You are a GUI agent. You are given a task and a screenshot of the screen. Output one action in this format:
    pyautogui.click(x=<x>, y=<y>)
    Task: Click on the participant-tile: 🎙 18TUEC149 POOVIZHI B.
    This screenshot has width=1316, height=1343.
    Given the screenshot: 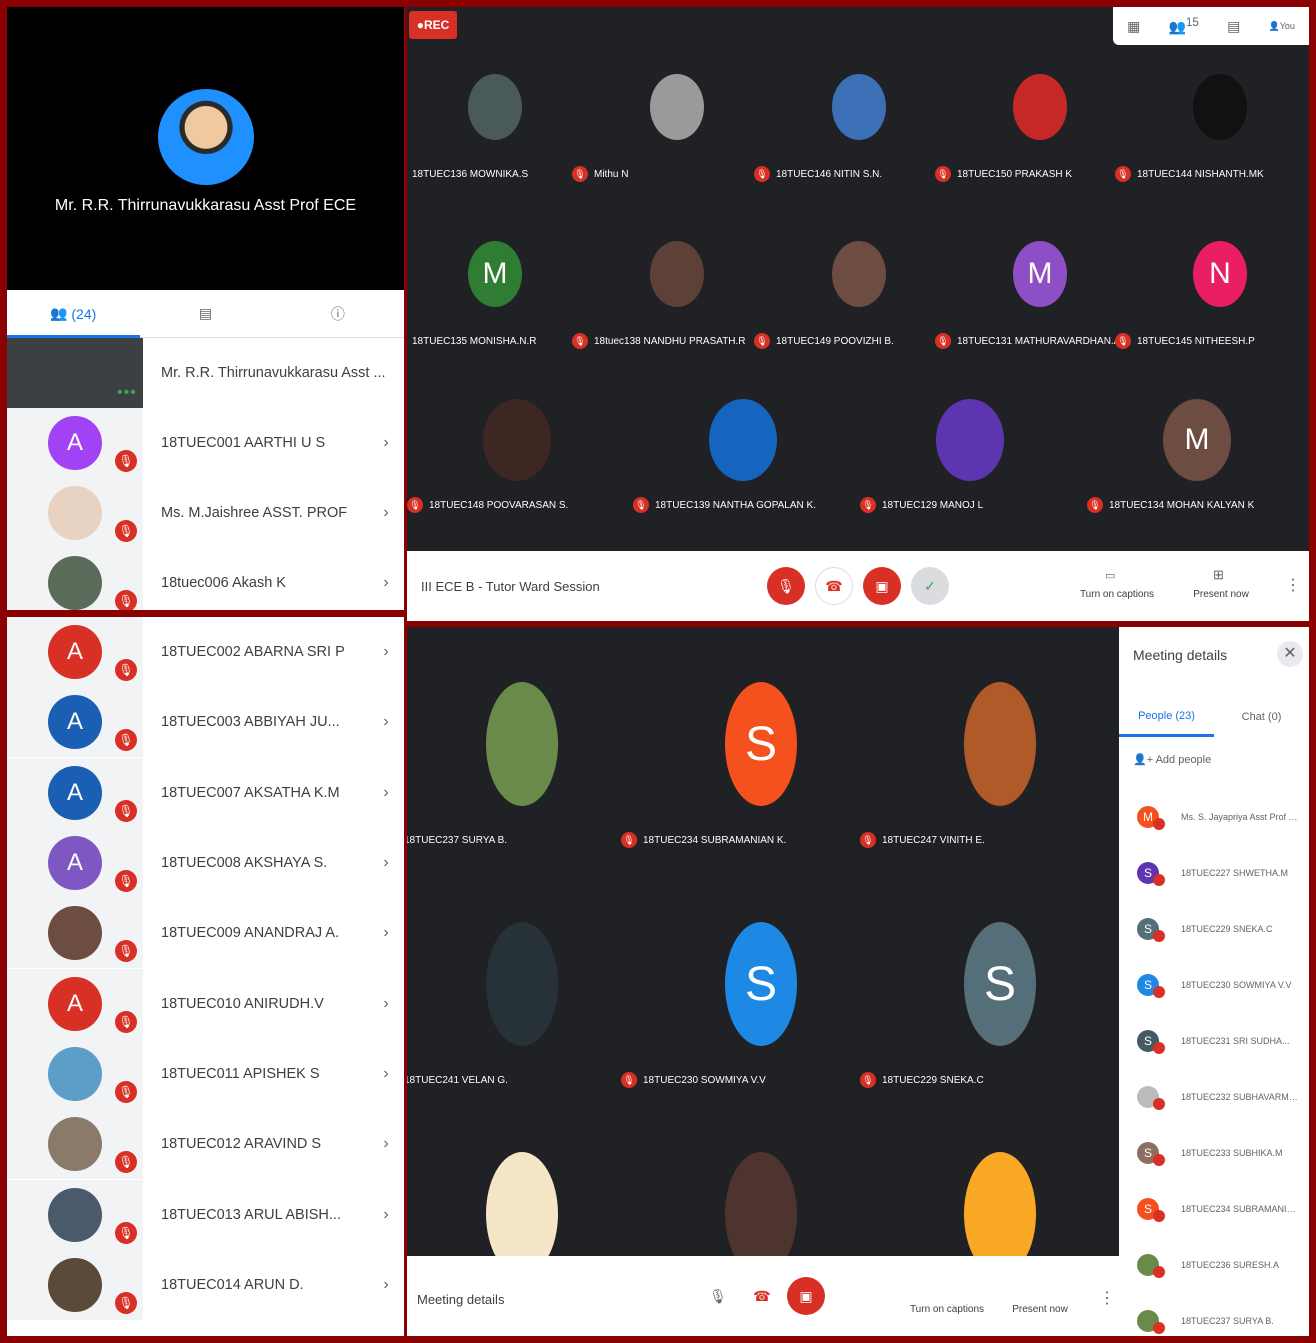 What is the action you would take?
    pyautogui.click(x=824, y=296)
    